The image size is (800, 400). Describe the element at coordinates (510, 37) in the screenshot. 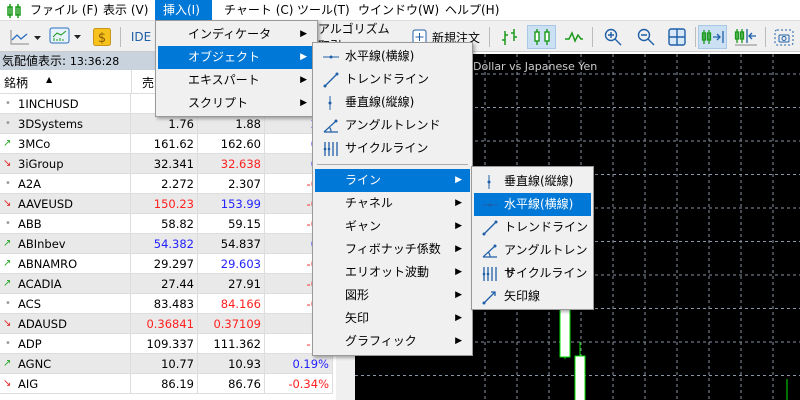

I see `bar-chart-button` at that location.